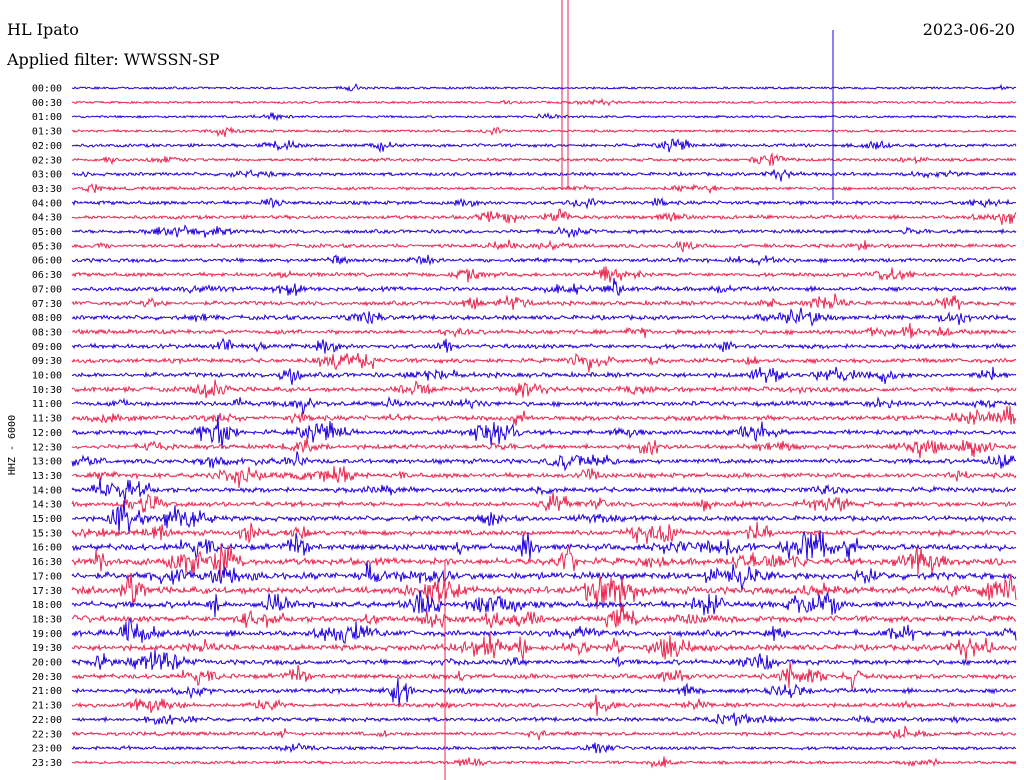  What do you see at coordinates (47, 89) in the screenshot?
I see `time-tick-0000: 00:00` at bounding box center [47, 89].